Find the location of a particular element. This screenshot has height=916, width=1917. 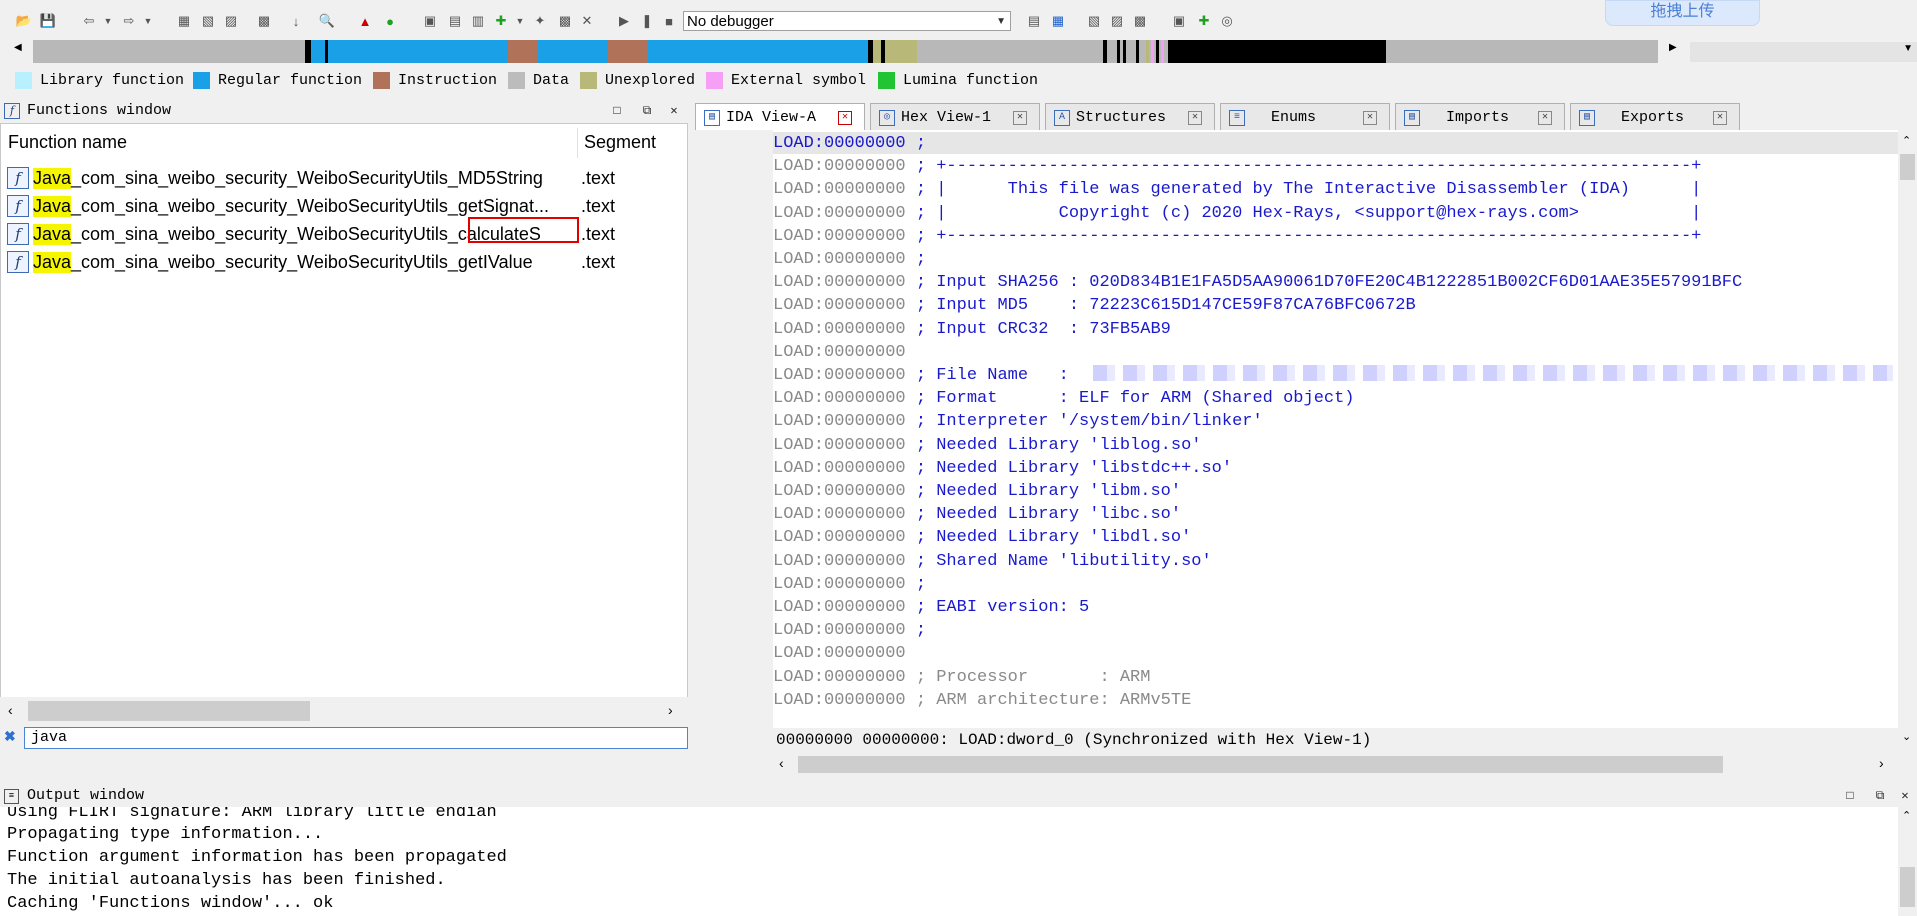

col-divider is located at coordinates (577, 143).